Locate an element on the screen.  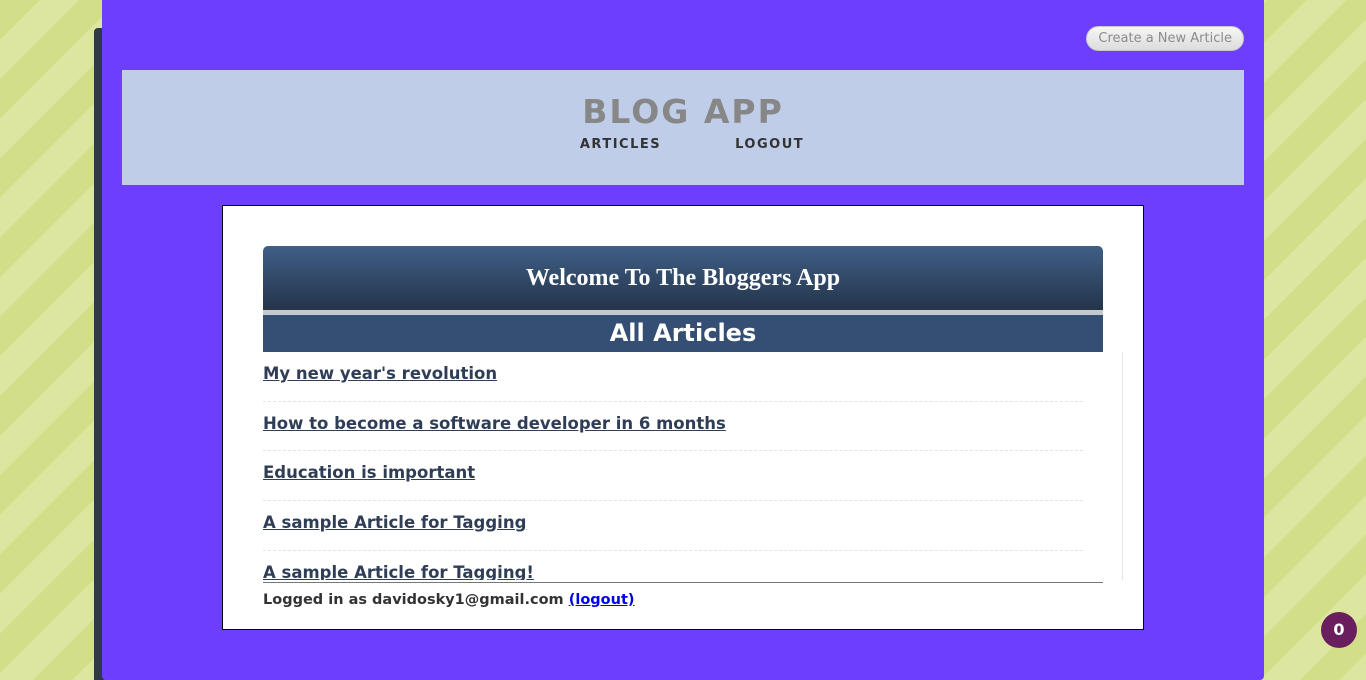
section-title: All Articles is located at coordinates (683, 333).